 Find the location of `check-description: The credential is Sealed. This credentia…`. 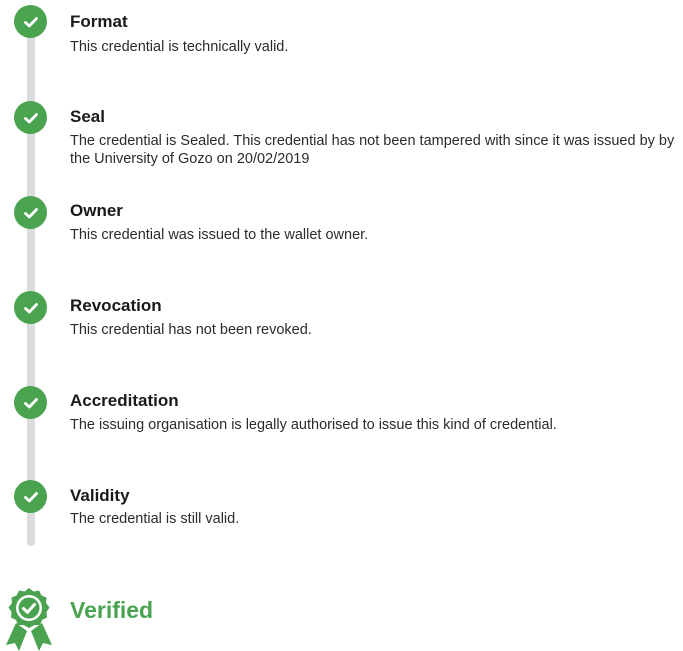

check-description: The credential is Sealed. This credentia… is located at coordinates (372, 150).